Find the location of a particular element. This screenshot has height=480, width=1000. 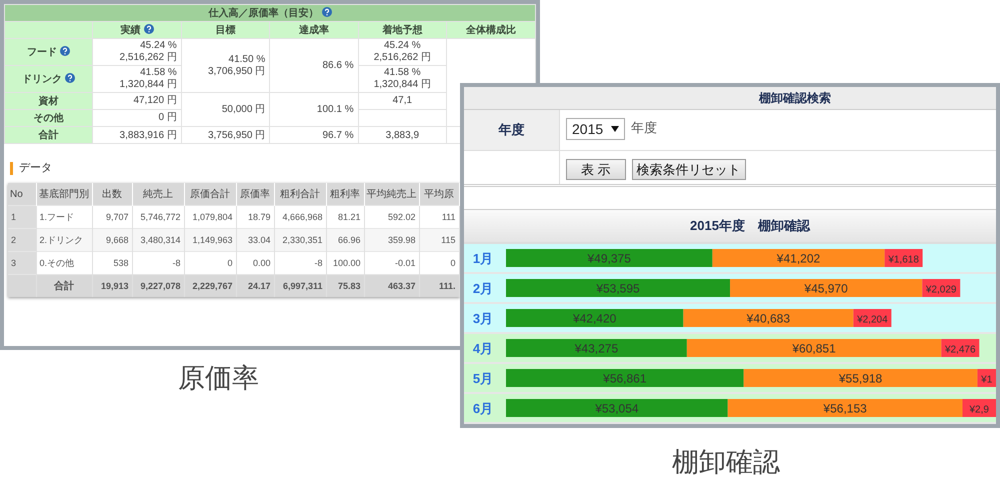

table-cell: 2,229,767 is located at coordinates (210, 285).